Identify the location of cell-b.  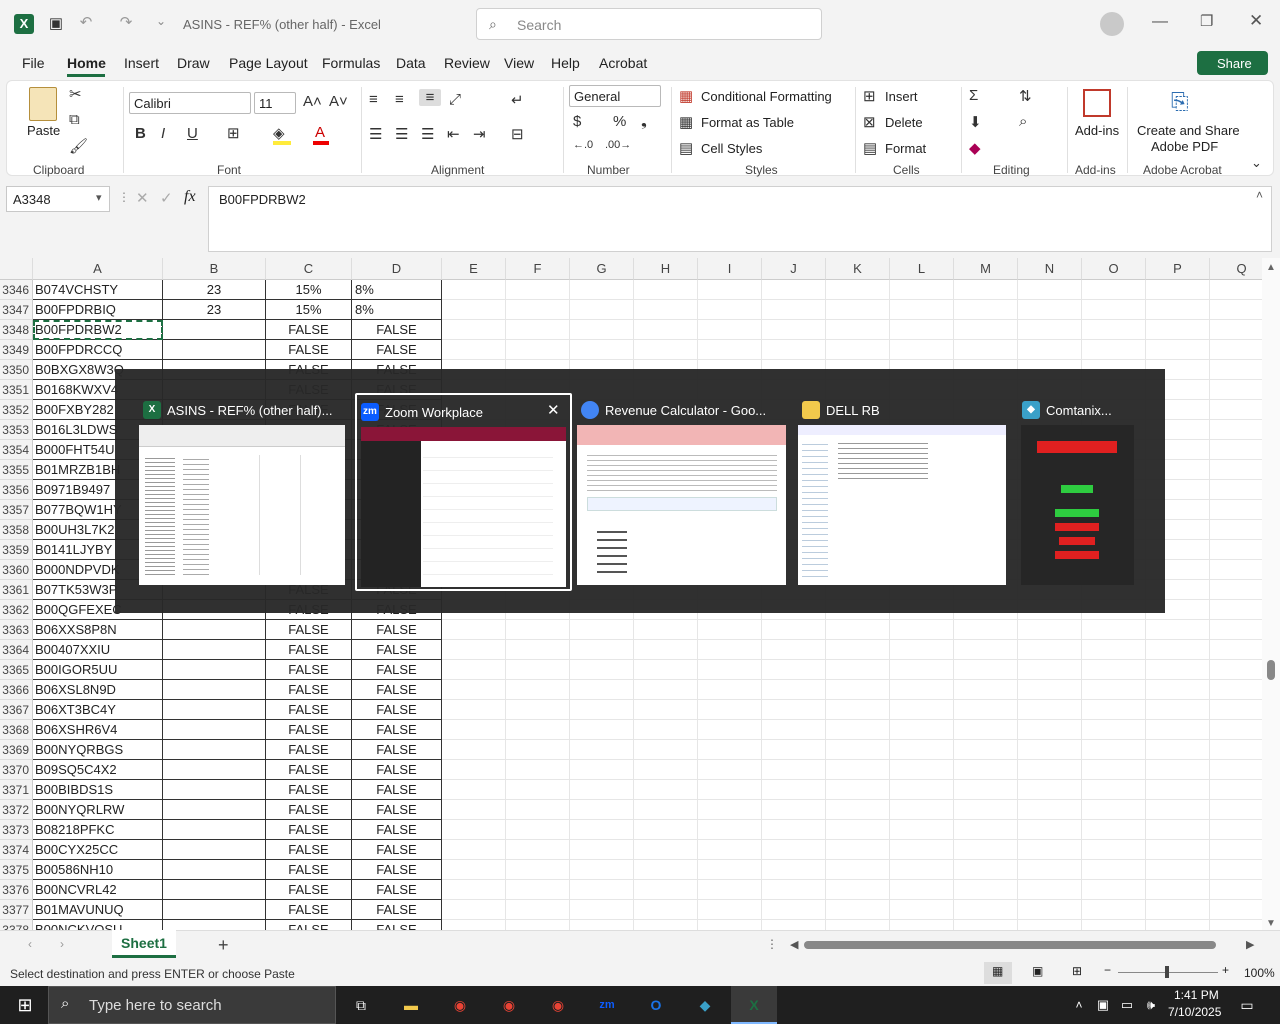
(214, 770).